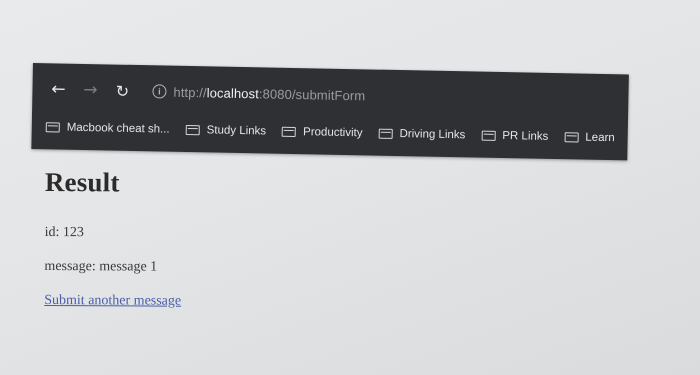 Image resolution: width=700 pixels, height=375 pixels. I want to click on bookmark-productivity: Productivity, so click(322, 132).